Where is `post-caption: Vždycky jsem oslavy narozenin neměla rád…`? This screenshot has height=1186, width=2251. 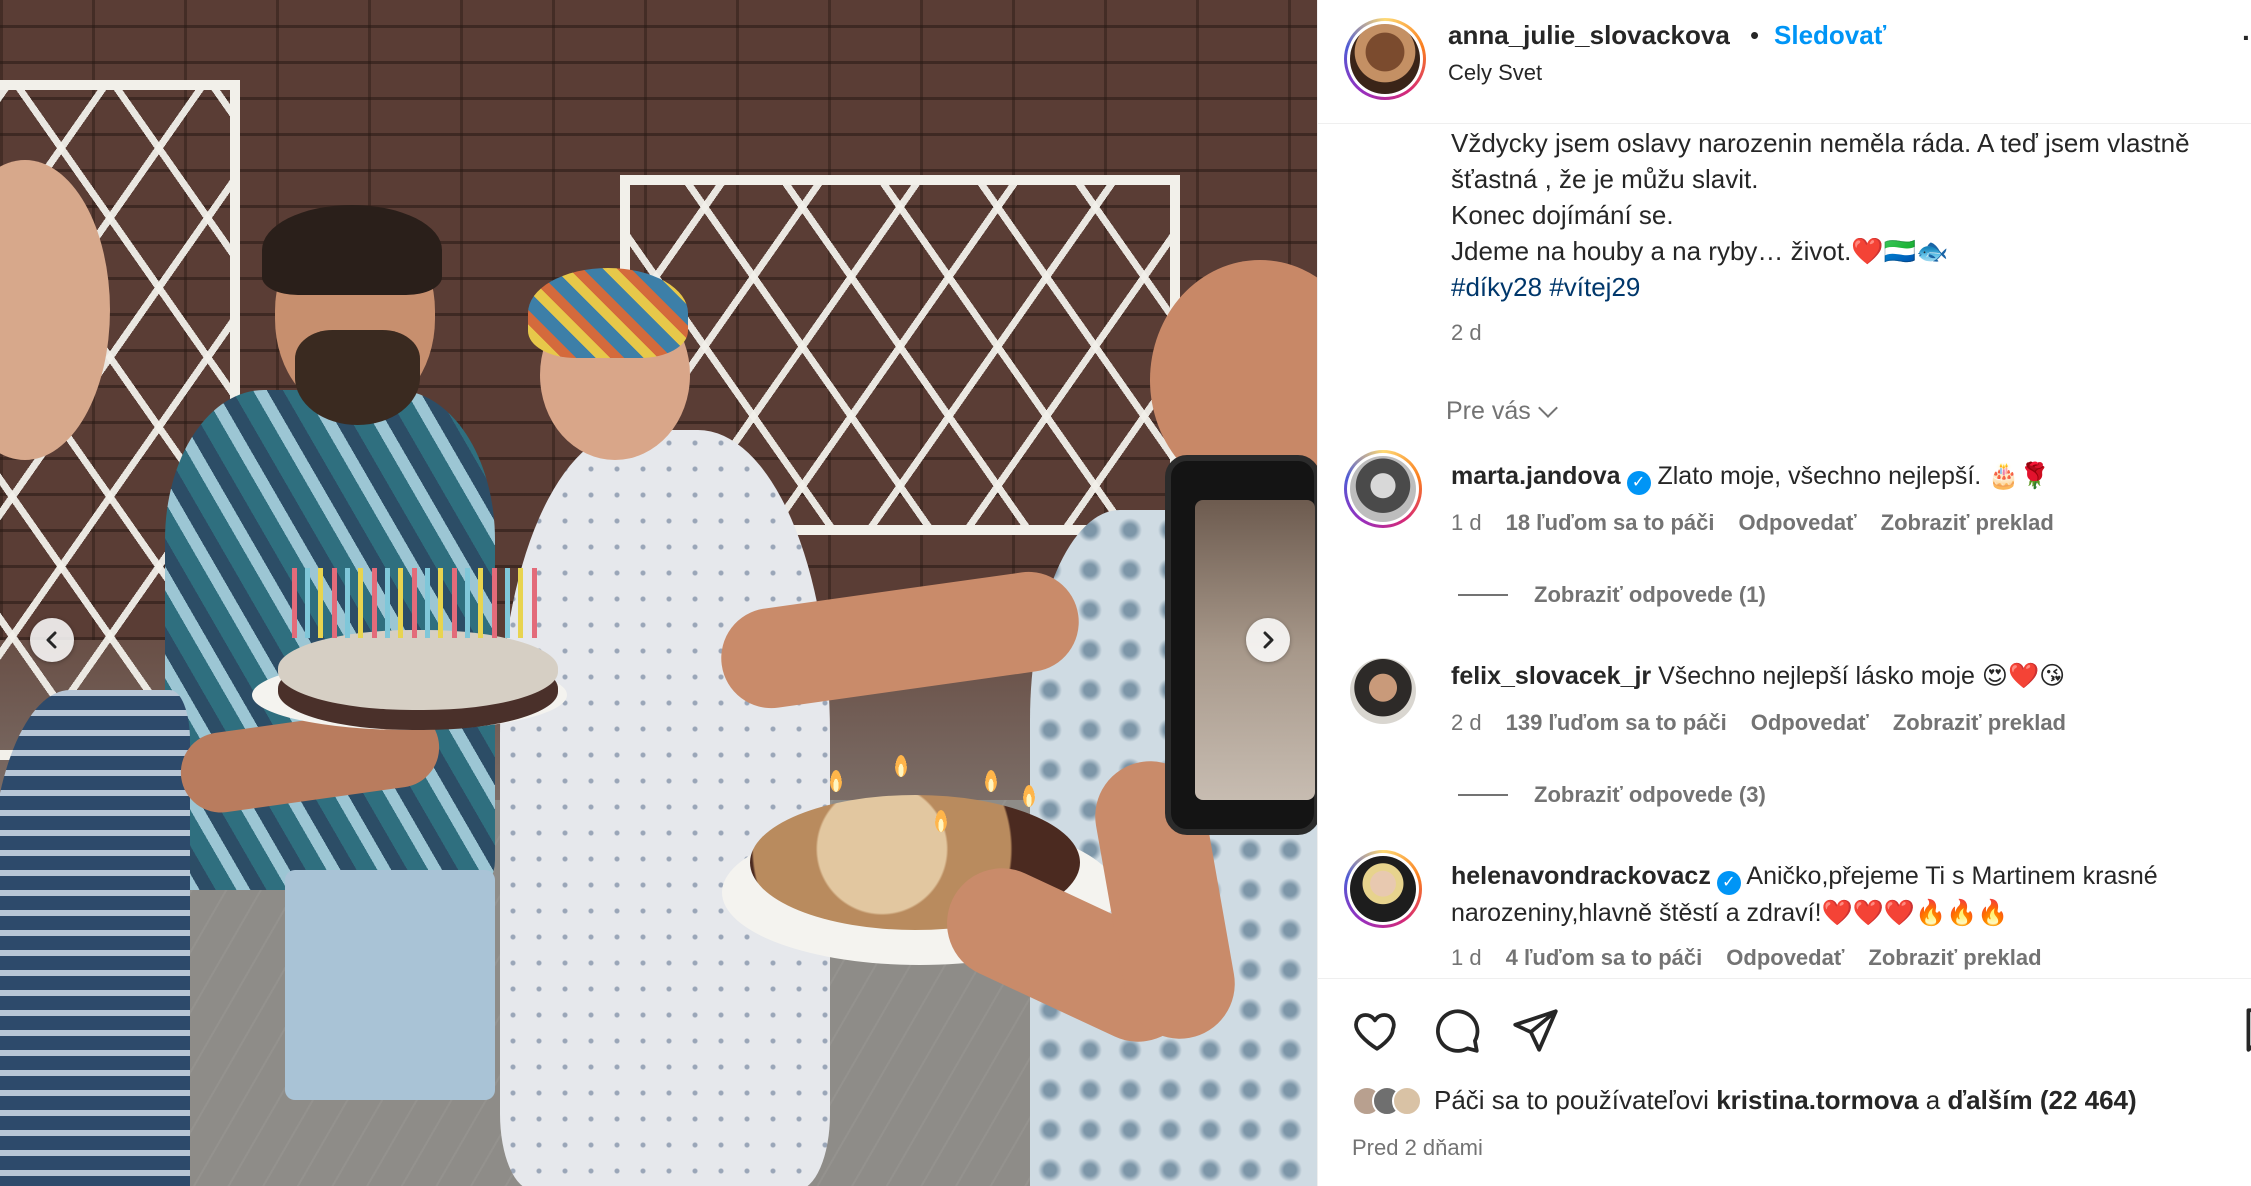 post-caption: Vždycky jsem oslavy narozenin neměla rád… is located at coordinates (1851, 215).